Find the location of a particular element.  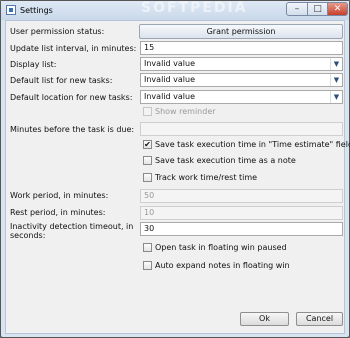

display-list-select: Invalid value ▼ is located at coordinates (241, 64).